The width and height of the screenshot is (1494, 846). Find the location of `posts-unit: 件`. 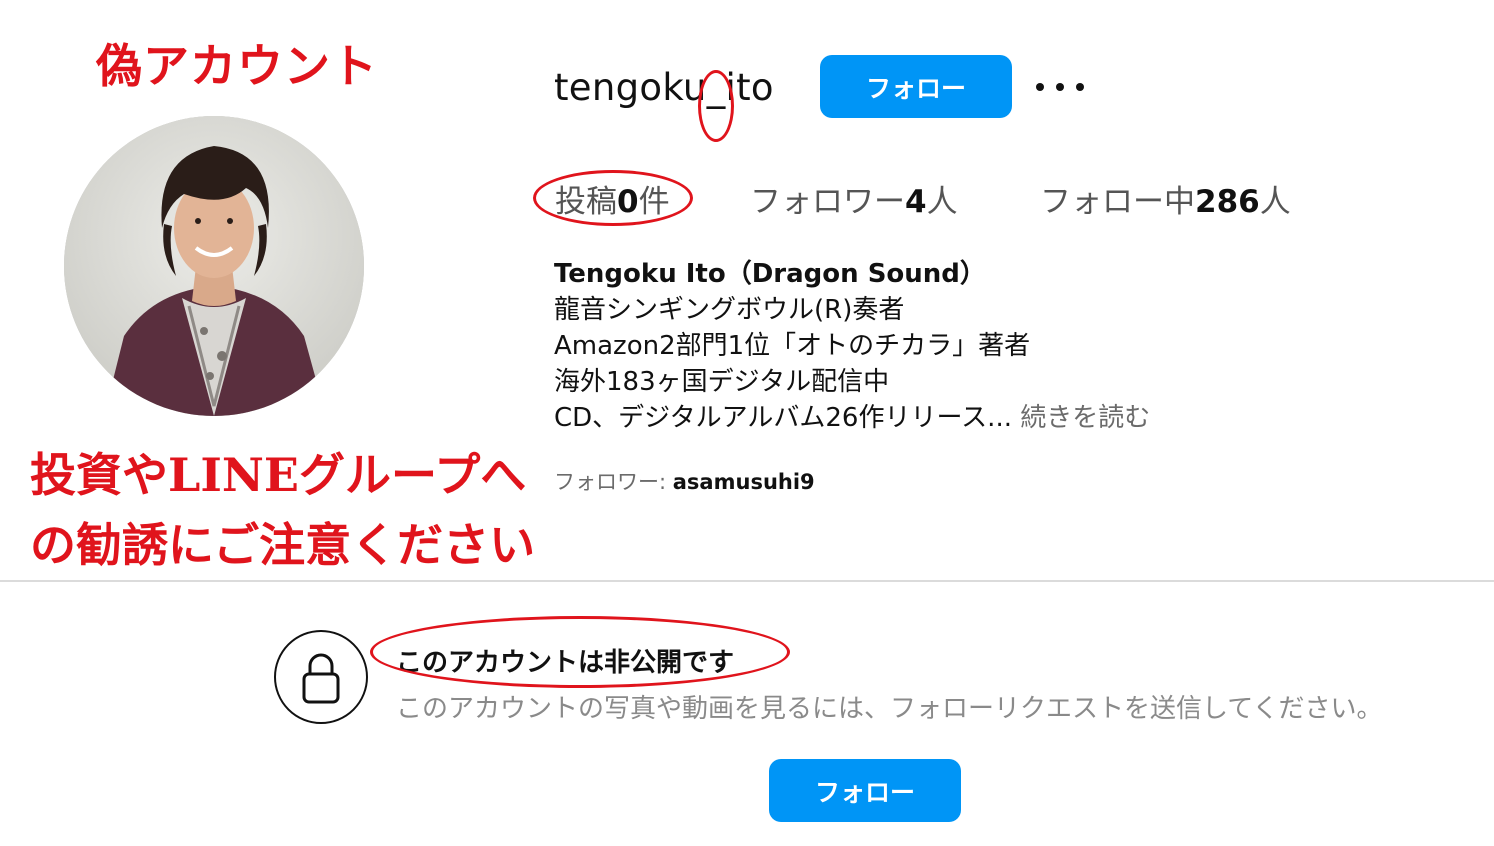

posts-unit: 件 is located at coordinates (654, 202).